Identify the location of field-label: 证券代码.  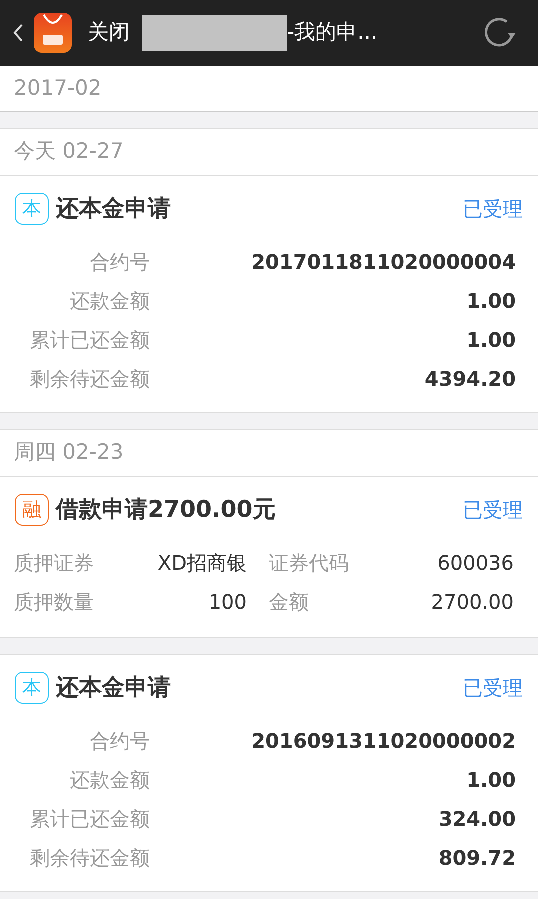
(309, 563).